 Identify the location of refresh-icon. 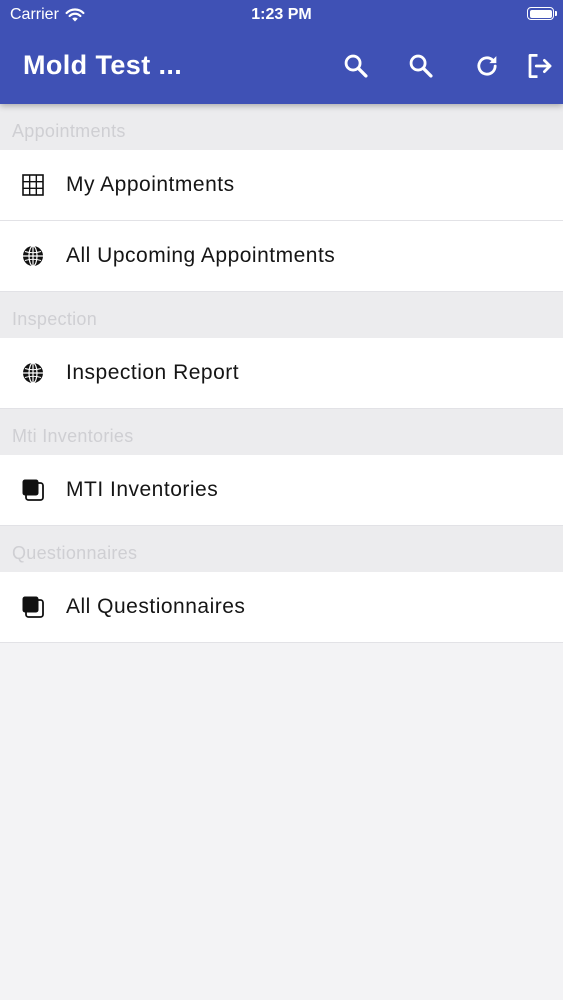
(487, 66).